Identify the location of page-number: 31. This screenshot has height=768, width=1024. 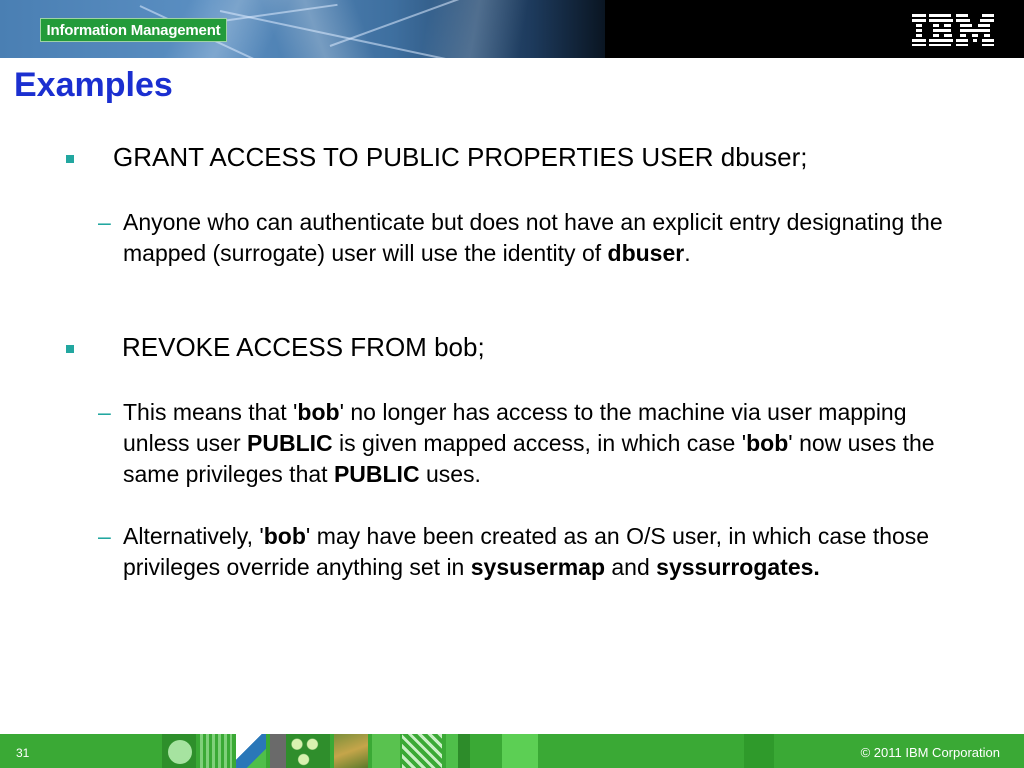
(23, 753).